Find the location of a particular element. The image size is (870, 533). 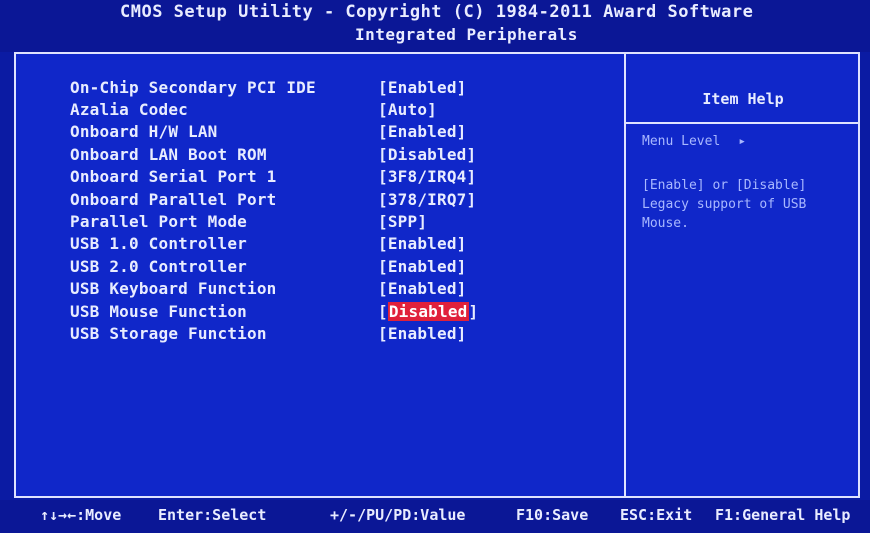

setting-row-usb-keyboard: USB Keyboard Function [Enabled] is located at coordinates (345, 289).